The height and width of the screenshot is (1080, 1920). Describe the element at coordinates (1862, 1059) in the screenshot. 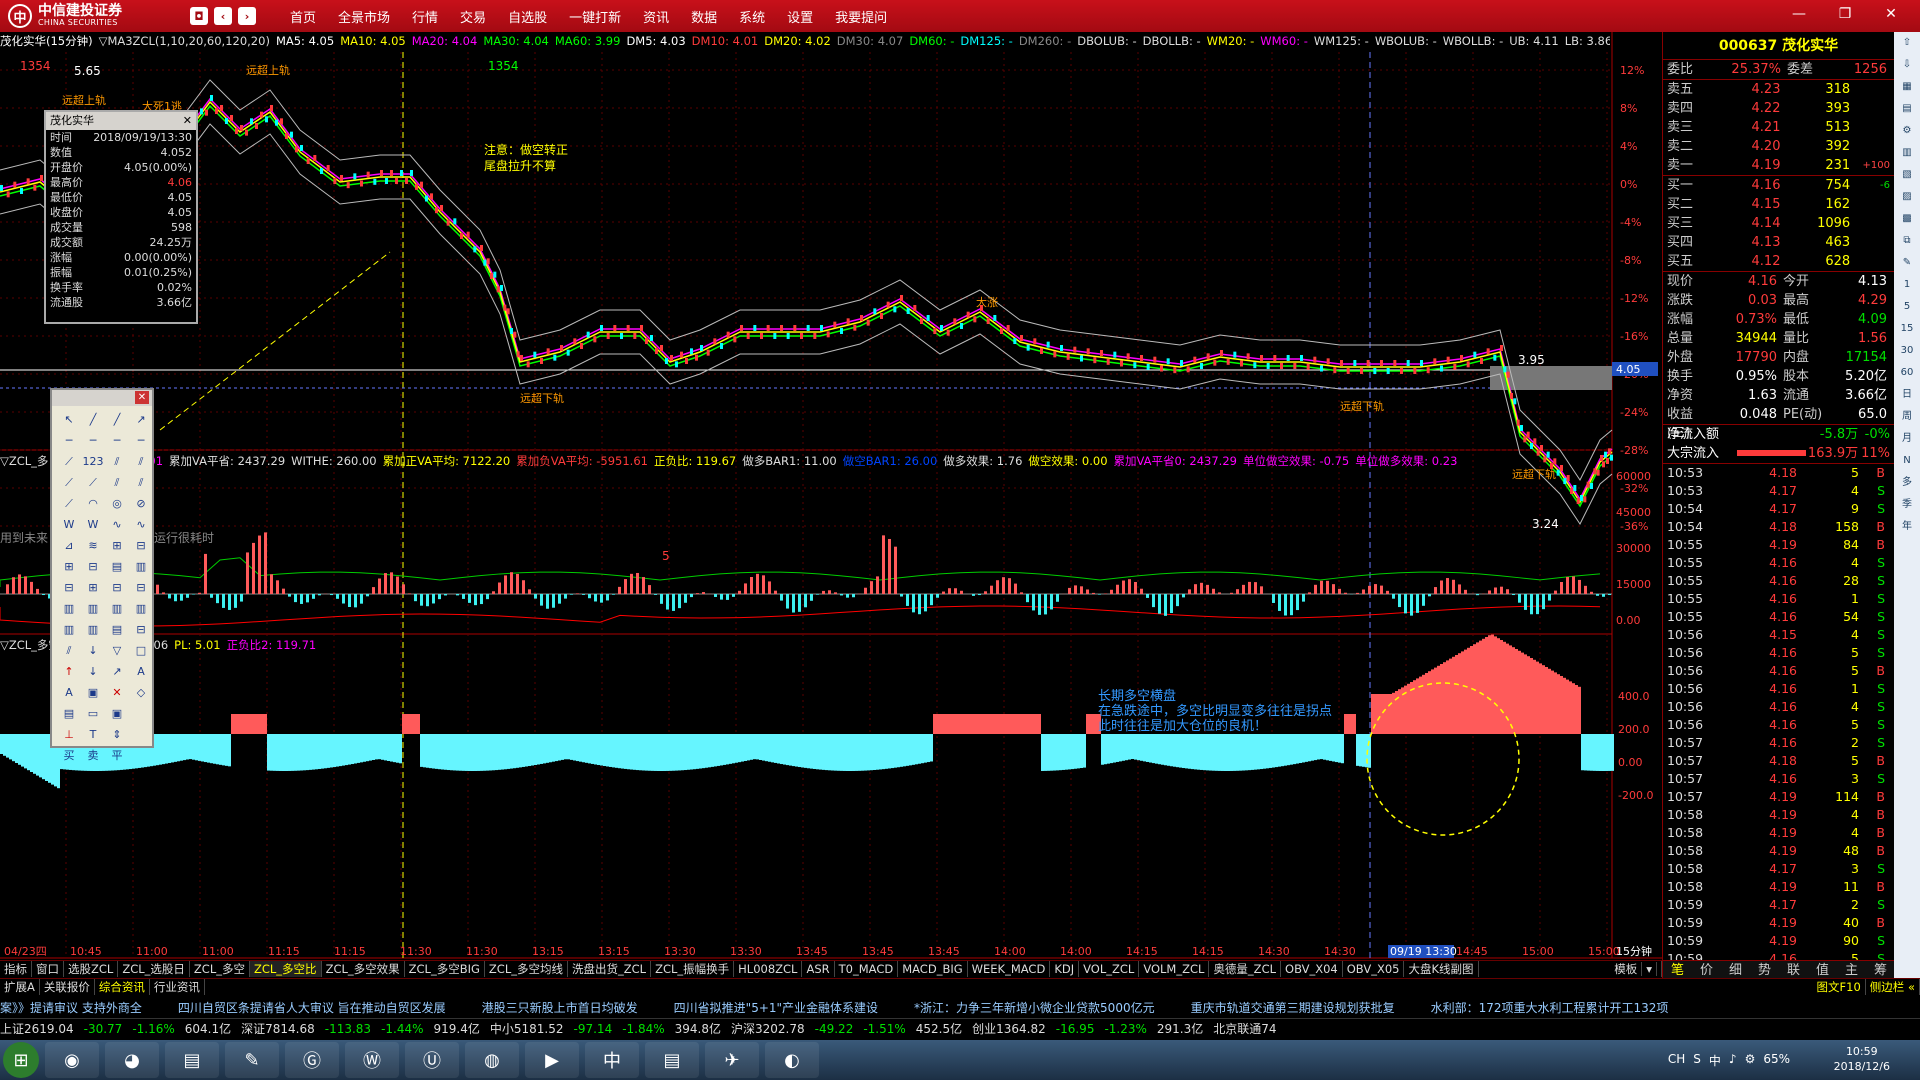

I see `clock: 10:59 2018/12/6` at that location.